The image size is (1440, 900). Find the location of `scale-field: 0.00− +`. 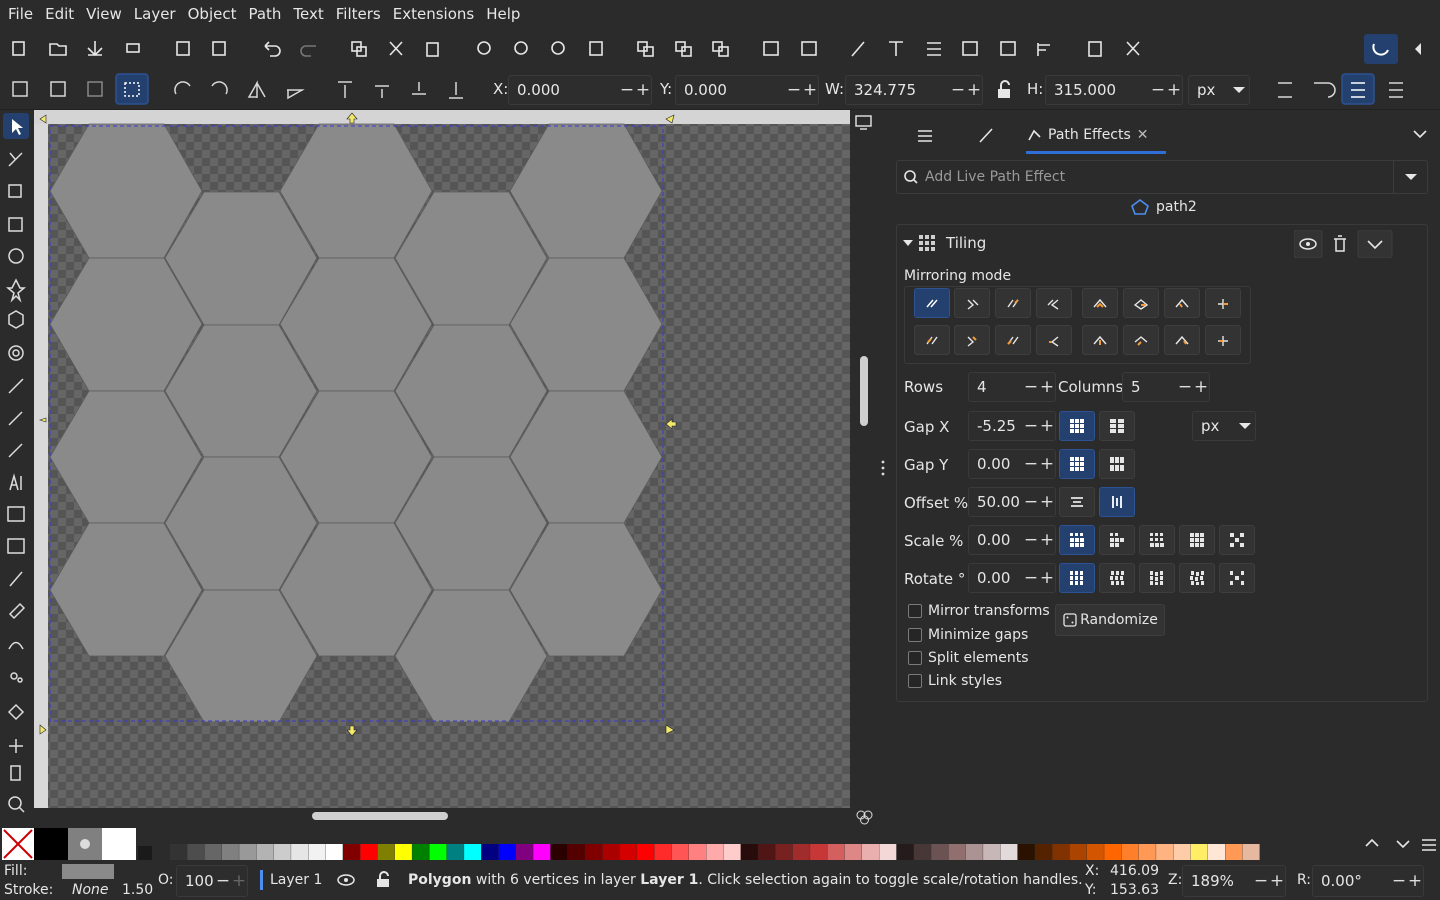

scale-field: 0.00− + is located at coordinates (1012, 540).